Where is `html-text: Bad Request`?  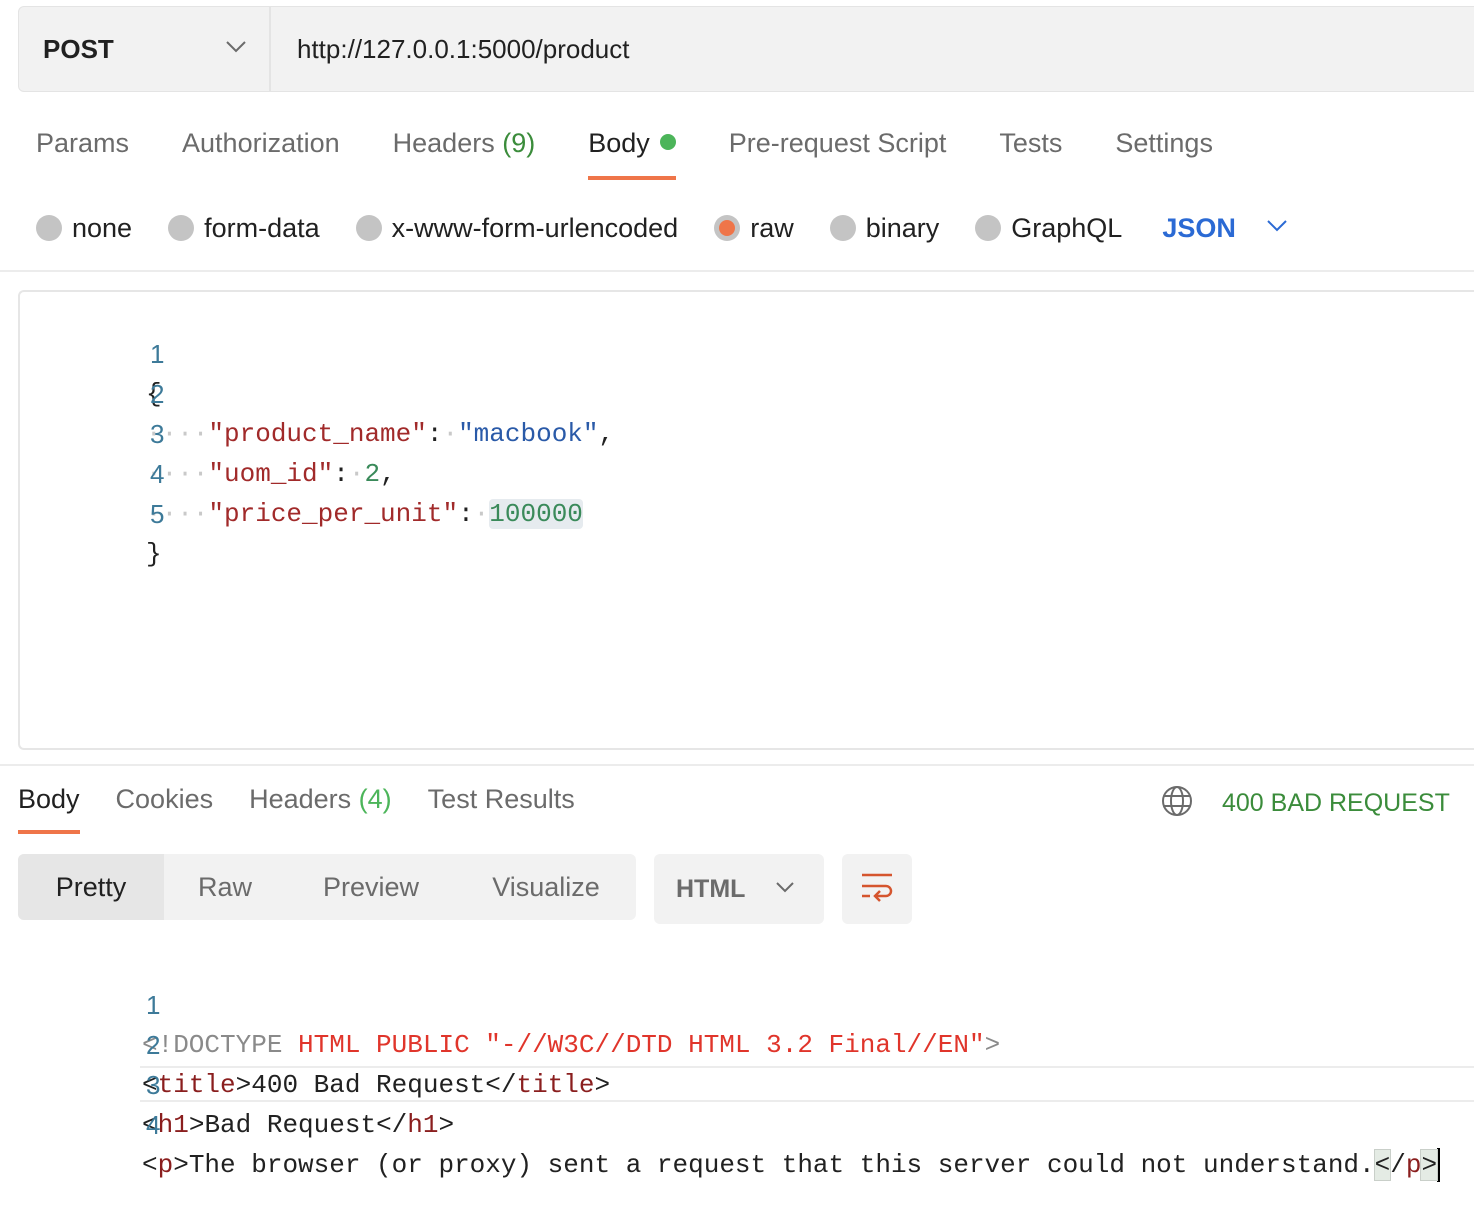
html-text: Bad Request is located at coordinates (290, 1125).